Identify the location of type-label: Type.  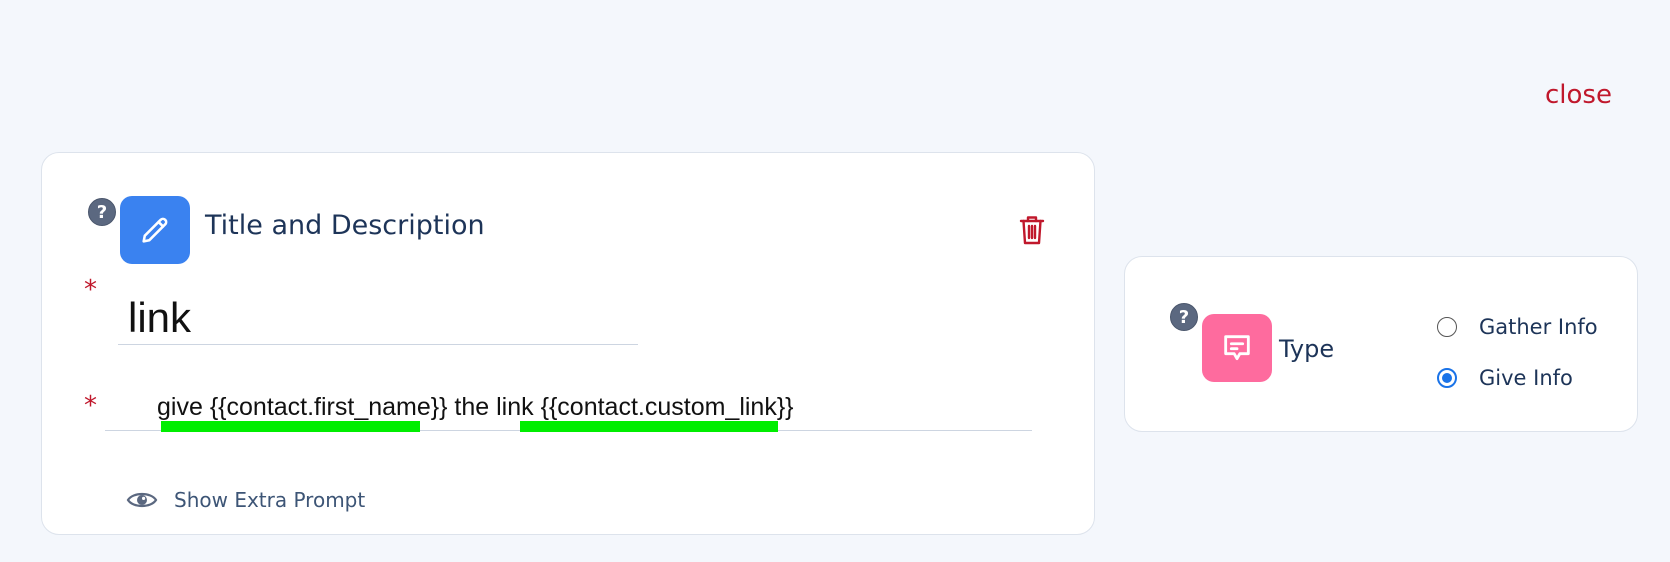
(1307, 349).